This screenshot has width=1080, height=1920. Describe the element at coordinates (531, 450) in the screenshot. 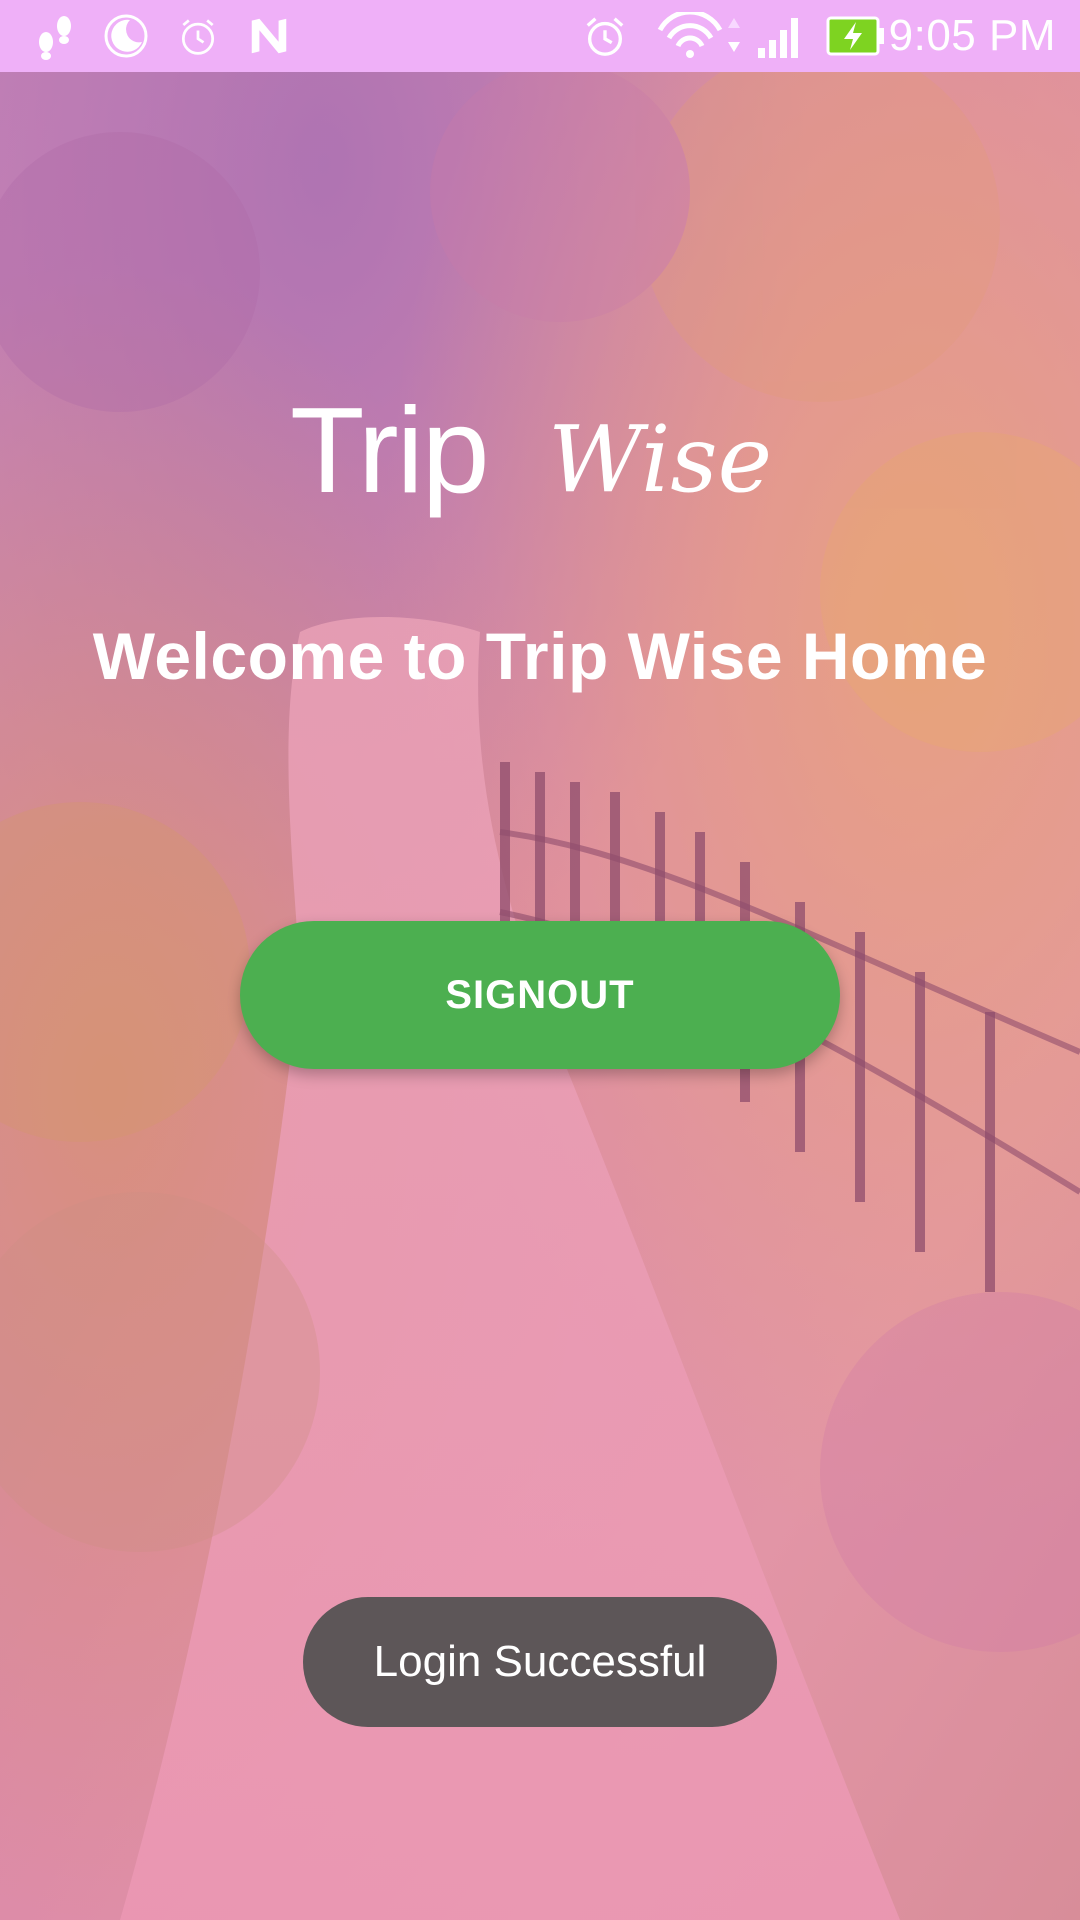

I see `trip-wise-logo: Trip Wise` at that location.